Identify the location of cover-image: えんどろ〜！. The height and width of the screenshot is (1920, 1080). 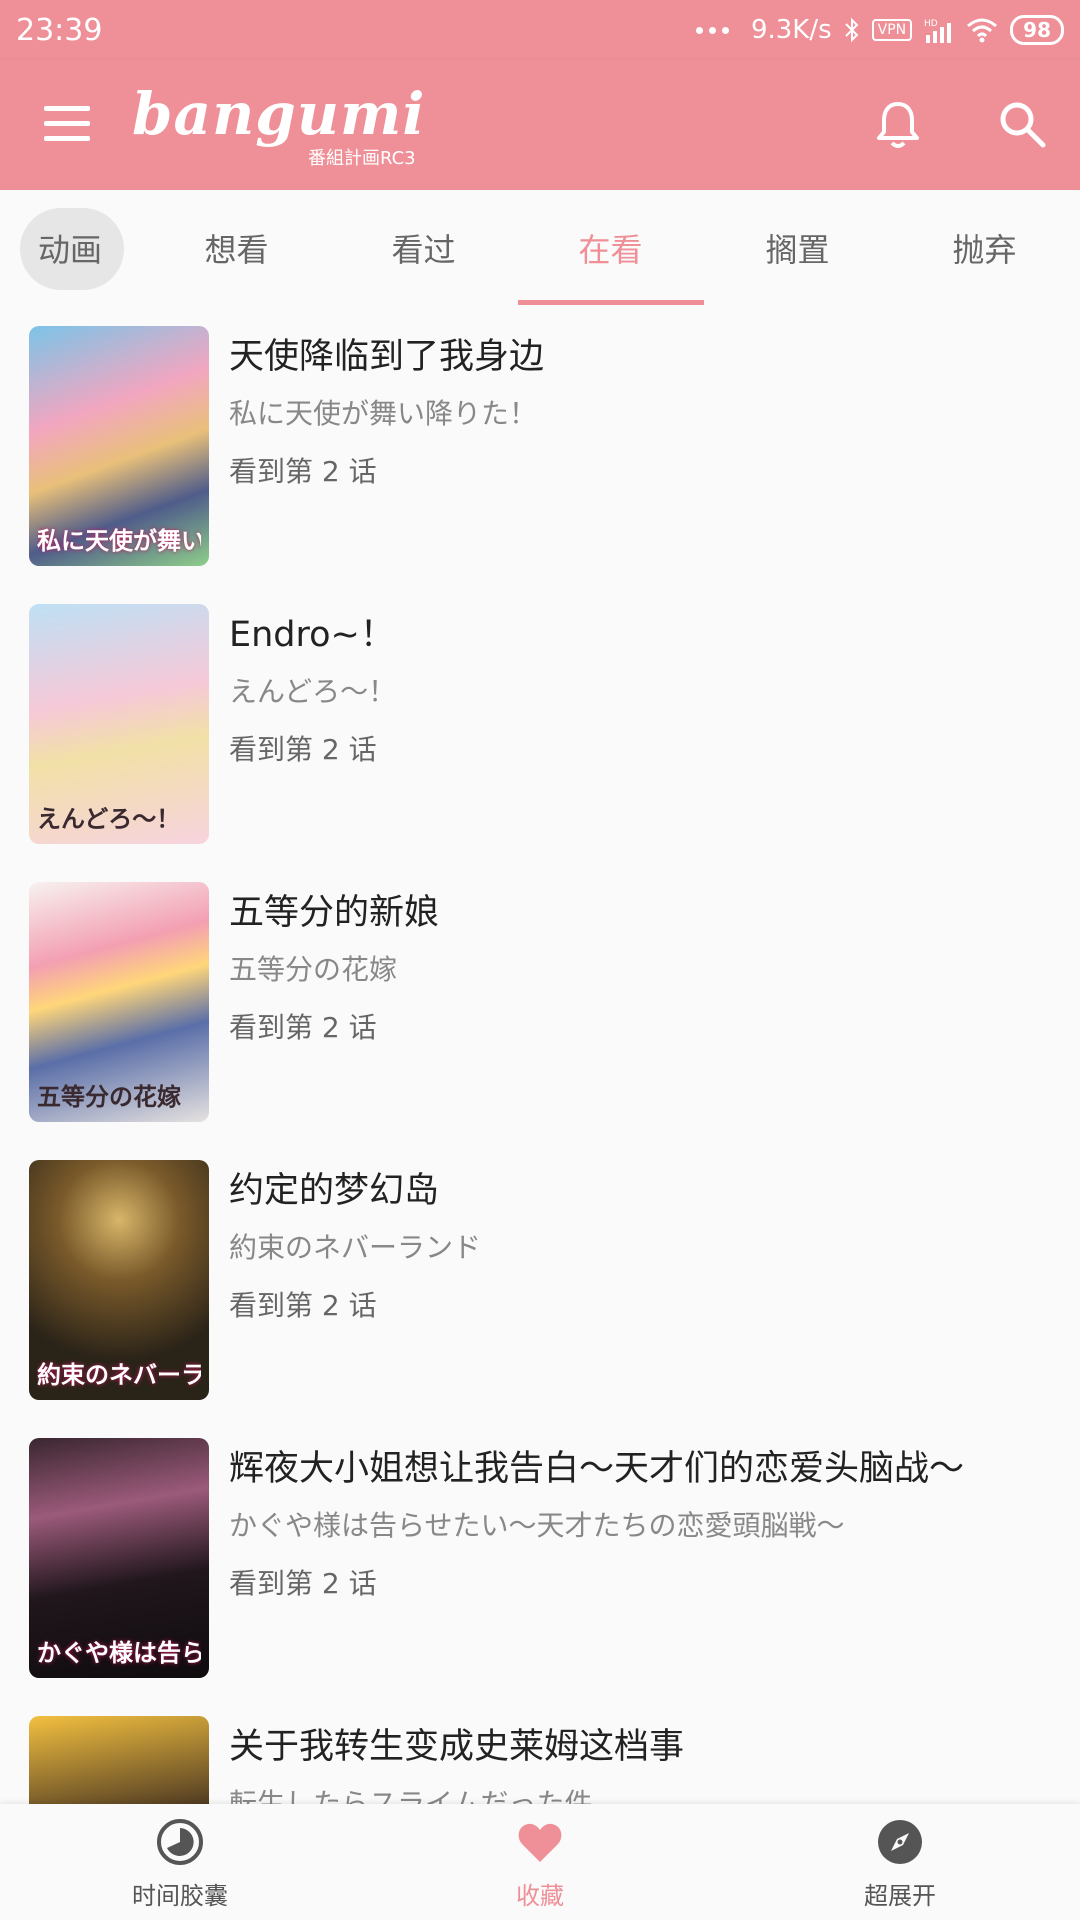
(119, 724).